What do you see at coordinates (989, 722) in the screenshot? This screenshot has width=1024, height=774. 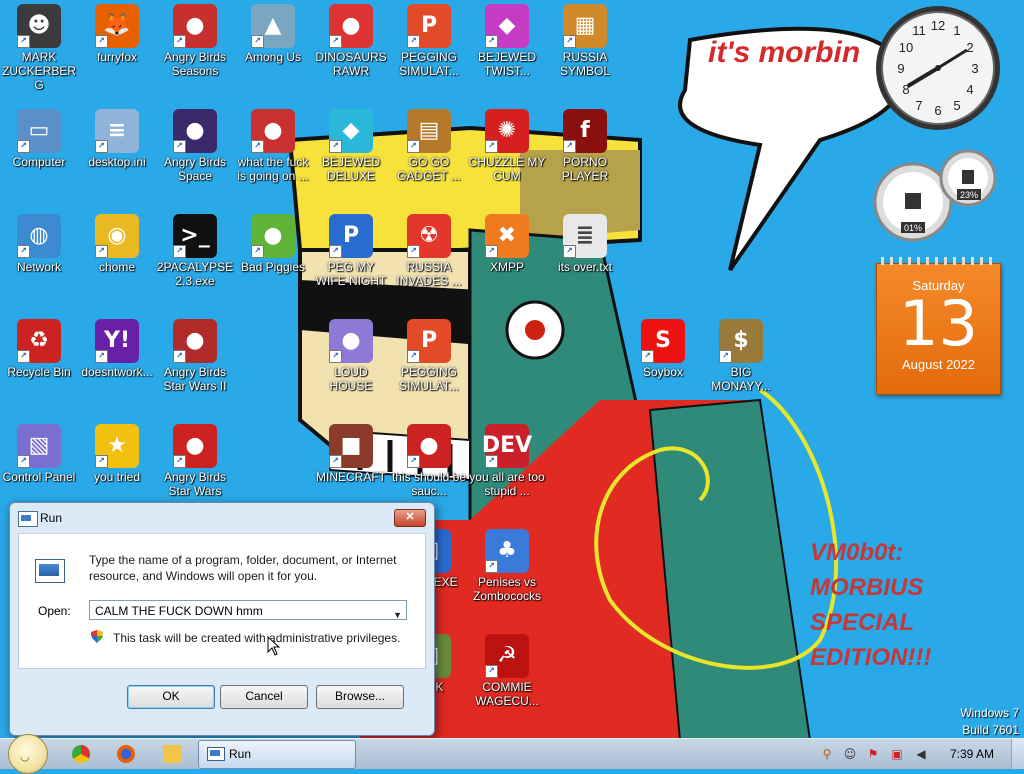 I see `windows-version-watermark: Windows 7 Build 7601` at bounding box center [989, 722].